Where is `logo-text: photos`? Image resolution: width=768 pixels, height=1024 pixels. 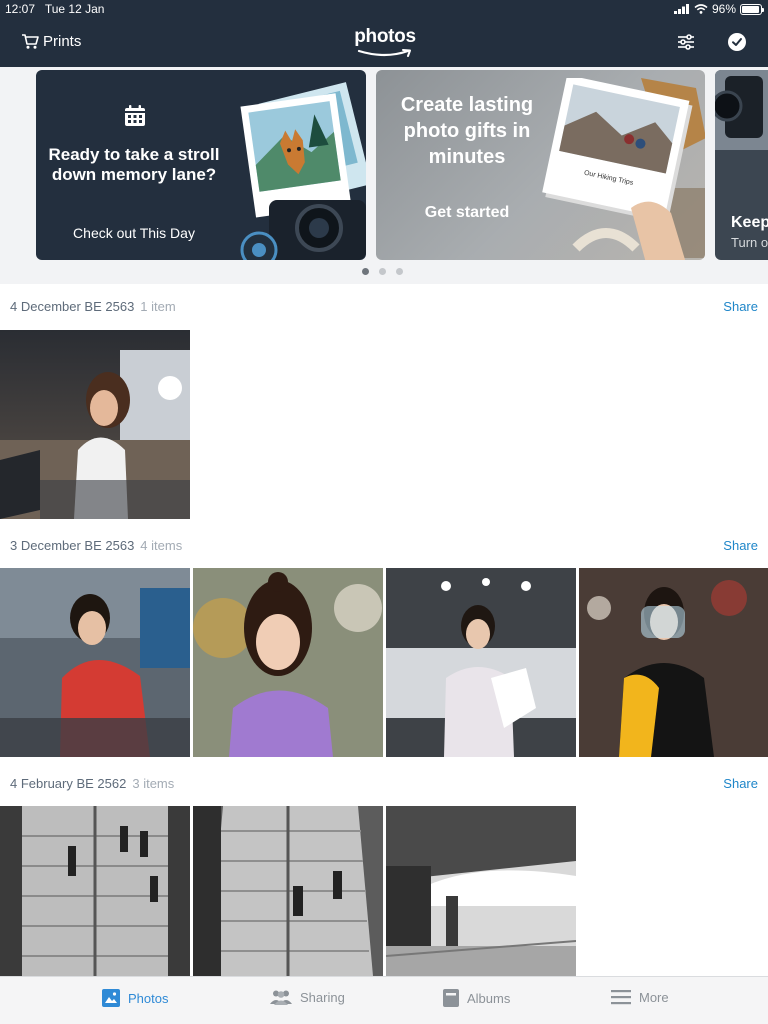 logo-text: photos is located at coordinates (385, 36).